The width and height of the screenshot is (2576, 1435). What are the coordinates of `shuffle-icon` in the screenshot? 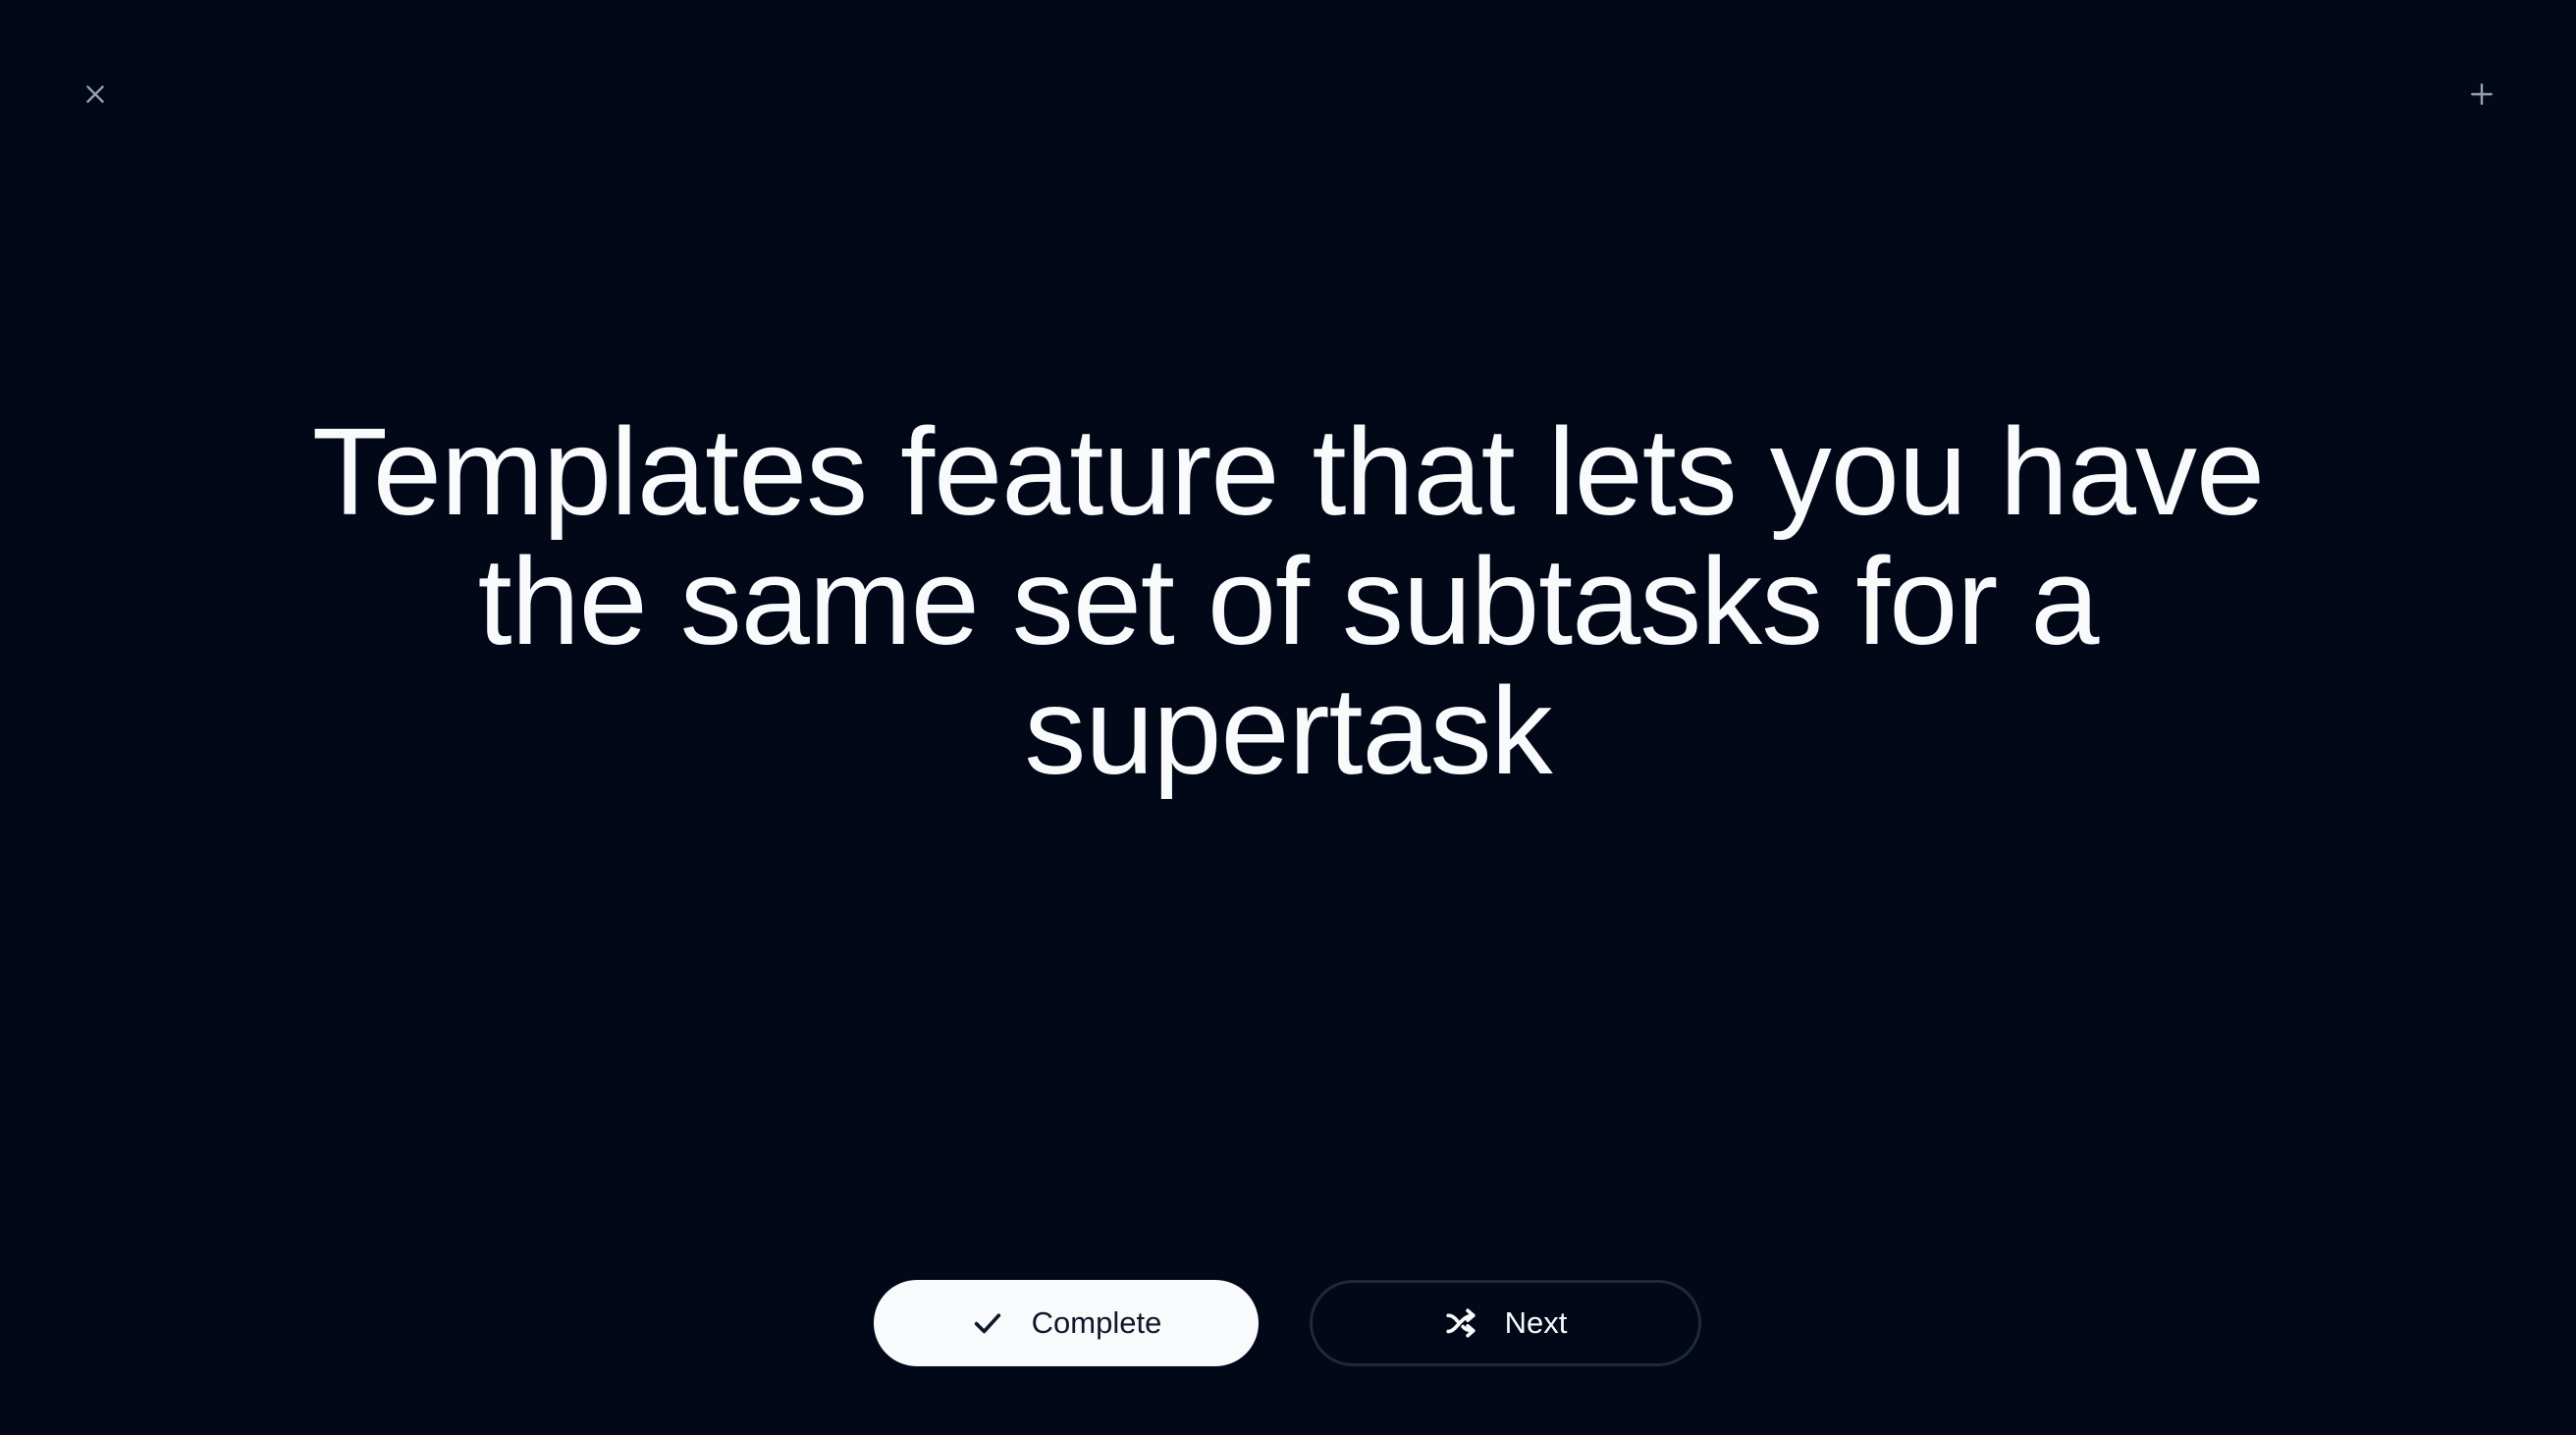 It's located at (1461, 1323).